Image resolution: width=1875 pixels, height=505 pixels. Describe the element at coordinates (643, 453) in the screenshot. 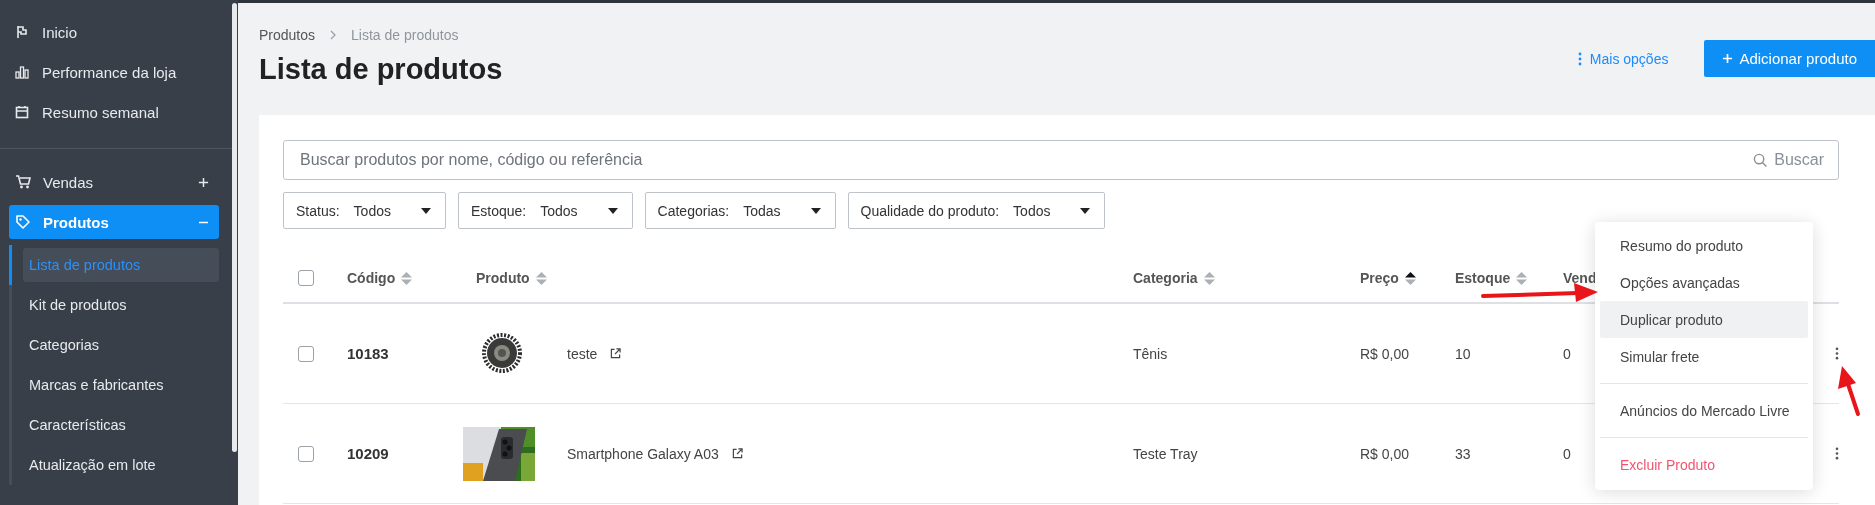

I see `product-link: Smartphone Galaxy A03` at that location.